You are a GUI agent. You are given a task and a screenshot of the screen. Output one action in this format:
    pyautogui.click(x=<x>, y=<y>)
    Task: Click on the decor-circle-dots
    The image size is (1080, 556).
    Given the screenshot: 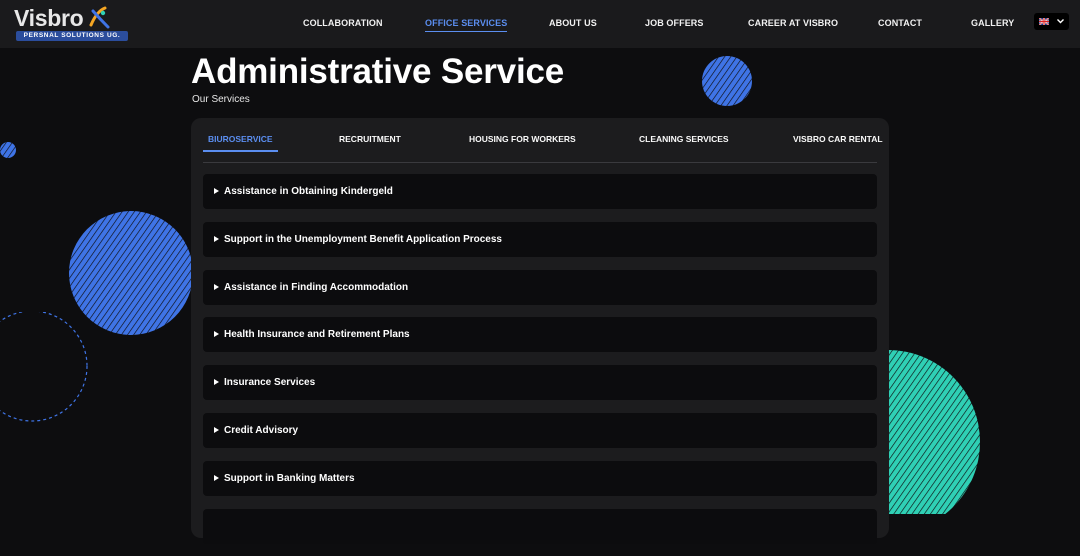 What is the action you would take?
    pyautogui.click(x=8, y=150)
    